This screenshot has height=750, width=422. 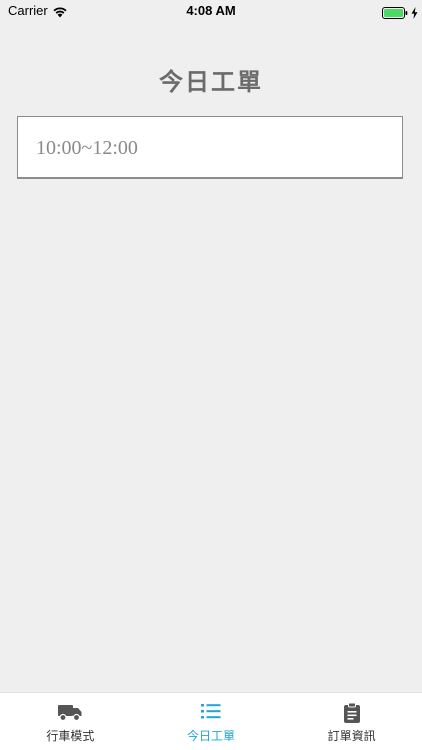 I want to click on work-order-card: 10:00~12:00, so click(x=210, y=147).